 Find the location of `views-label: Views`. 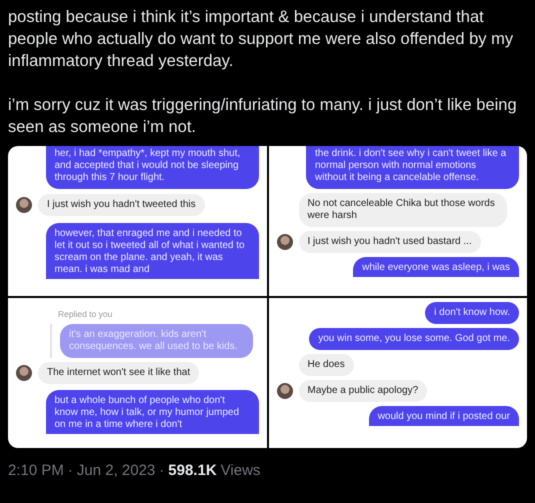

views-label: Views is located at coordinates (240, 470).